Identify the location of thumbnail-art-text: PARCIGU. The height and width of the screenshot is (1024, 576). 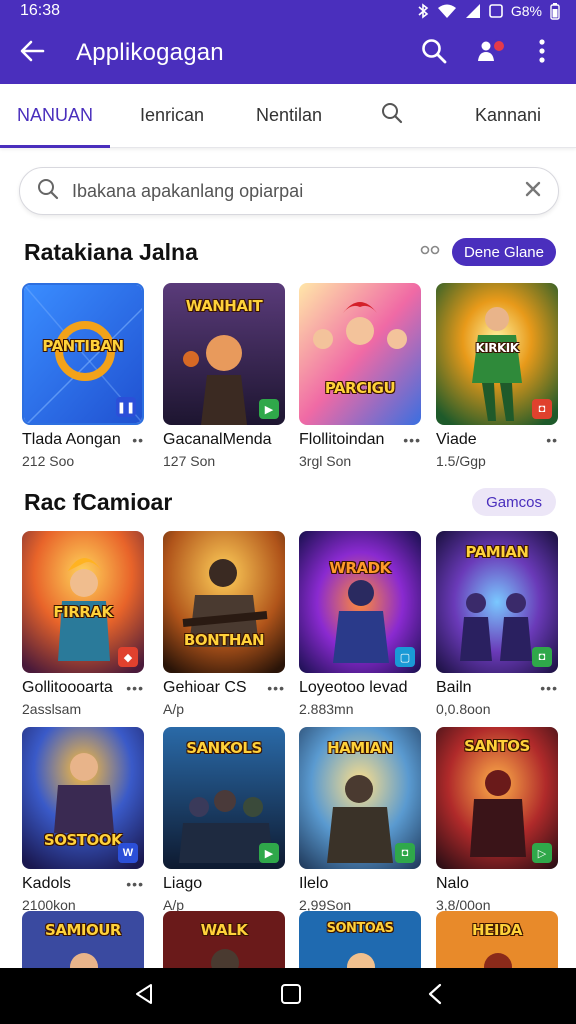
(360, 388).